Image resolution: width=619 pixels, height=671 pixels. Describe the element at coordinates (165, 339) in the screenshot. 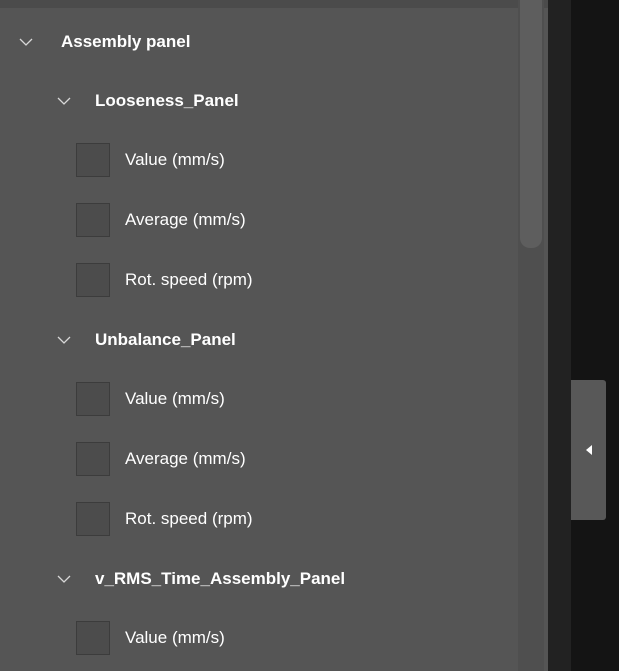

I see `tree-node-label: Unbalance_Panel` at that location.